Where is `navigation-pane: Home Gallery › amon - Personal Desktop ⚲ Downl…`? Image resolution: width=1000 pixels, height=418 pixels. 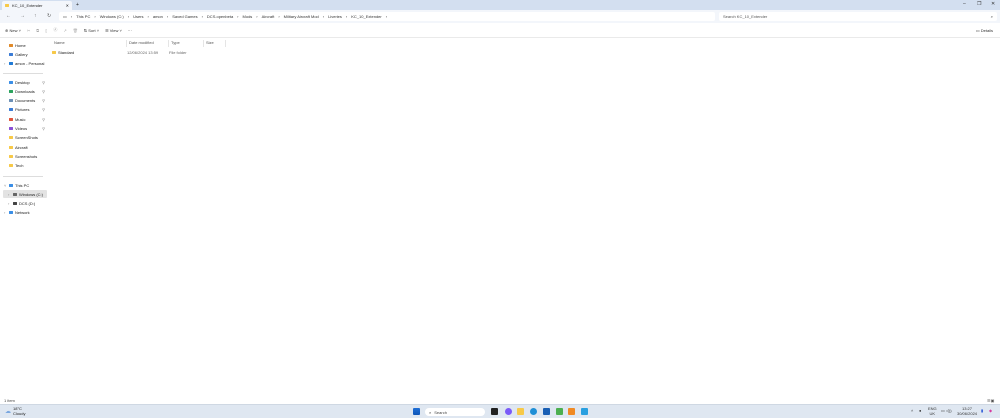 navigation-pane: Home Gallery › amon - Personal Desktop ⚲ Downl… is located at coordinates (24, 218).